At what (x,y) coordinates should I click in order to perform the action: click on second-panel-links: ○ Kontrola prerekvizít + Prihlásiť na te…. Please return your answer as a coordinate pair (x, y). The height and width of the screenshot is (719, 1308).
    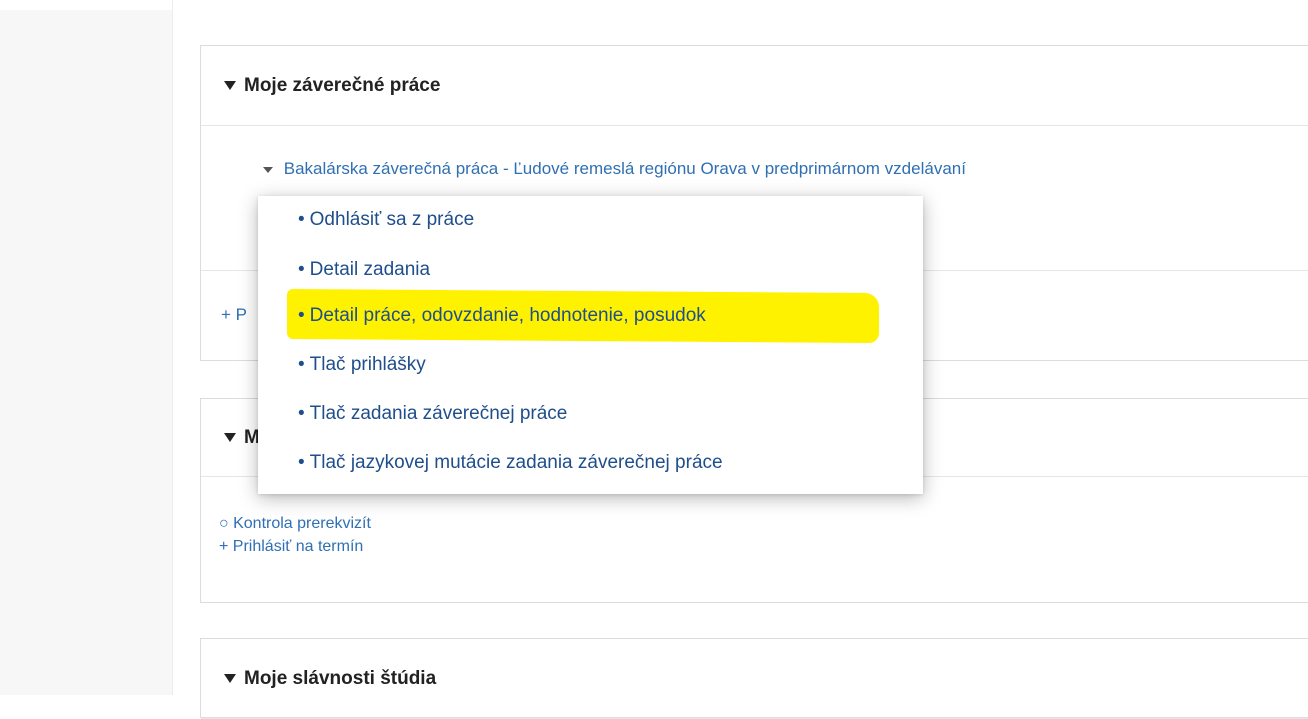
    Looking at the image, I should click on (295, 535).